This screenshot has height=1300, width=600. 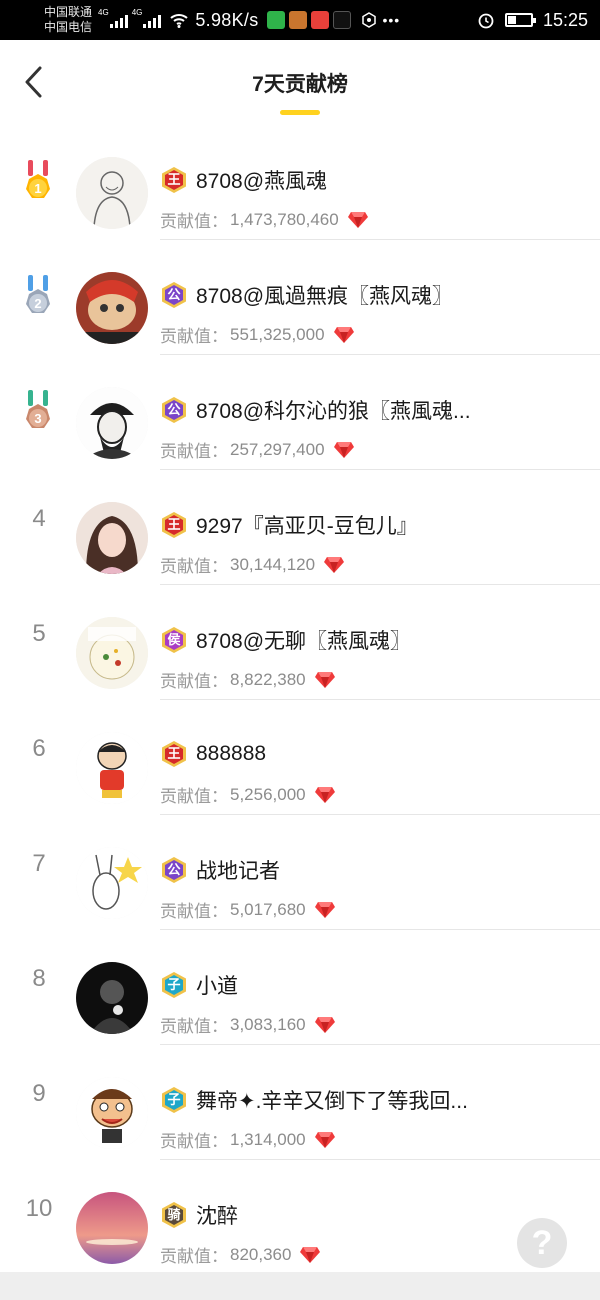 I want to click on ranking-row: 7 公战地记者 贡献值： 5,017,680, so click(x=300, y=872).